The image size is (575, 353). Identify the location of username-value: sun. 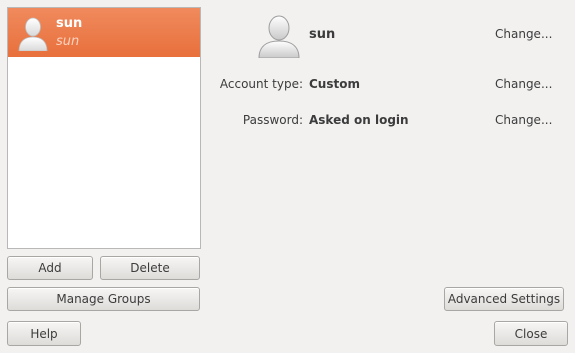
(322, 34).